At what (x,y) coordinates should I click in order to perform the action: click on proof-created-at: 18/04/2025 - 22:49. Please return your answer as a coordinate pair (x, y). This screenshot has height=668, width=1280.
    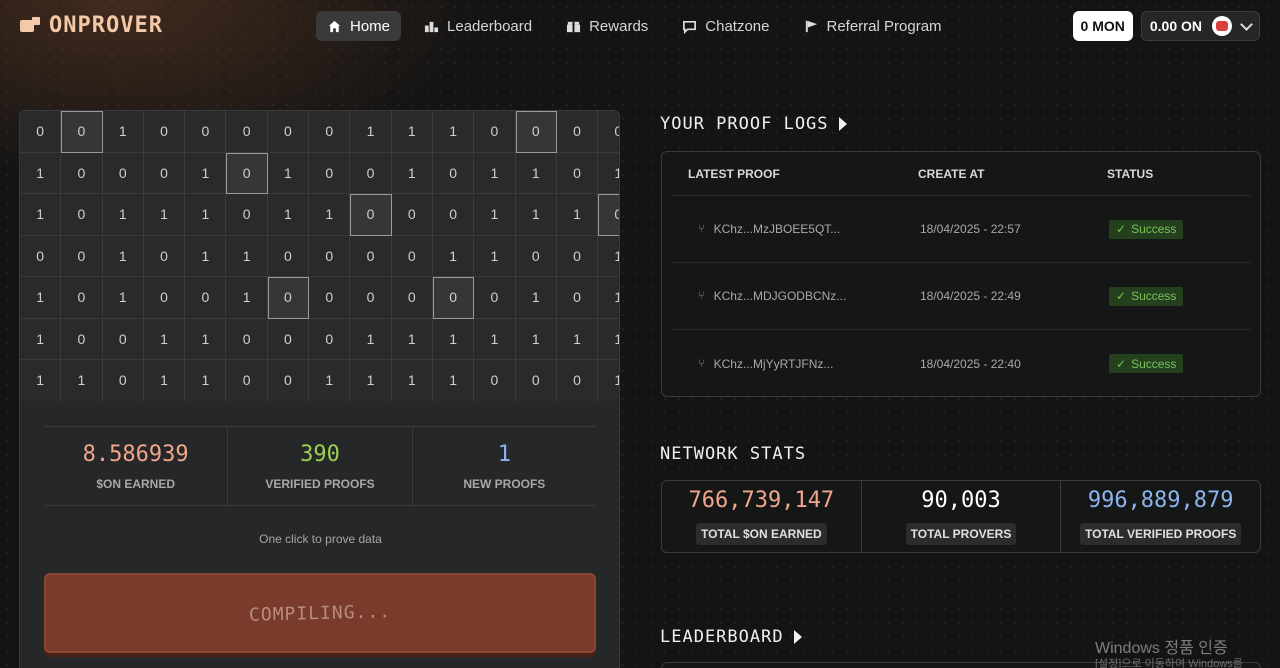
    Looking at the image, I should click on (970, 296).